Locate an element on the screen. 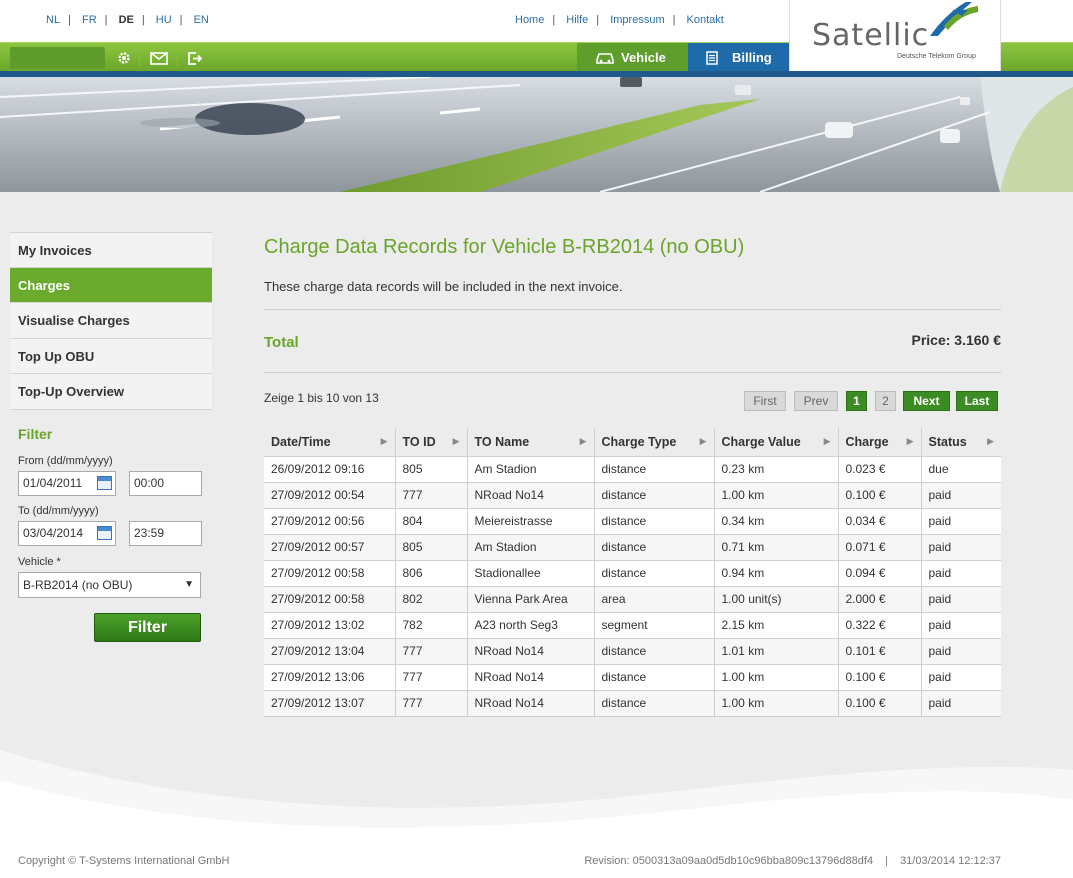 The image size is (1073, 878). sidebar-item-visualise-charges: Visualise Charges is located at coordinates (111, 321).